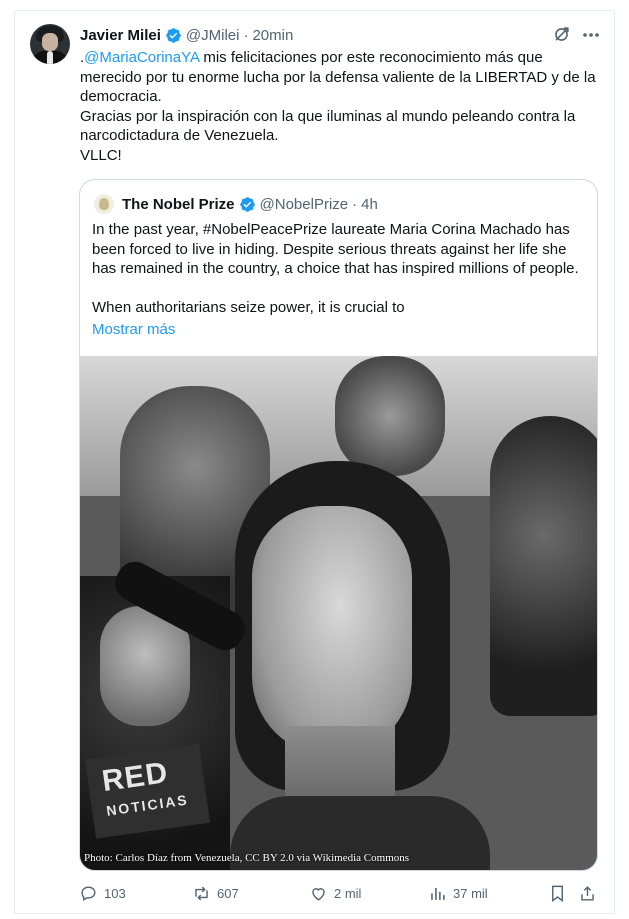  I want to click on share-icon, so click(587, 893).